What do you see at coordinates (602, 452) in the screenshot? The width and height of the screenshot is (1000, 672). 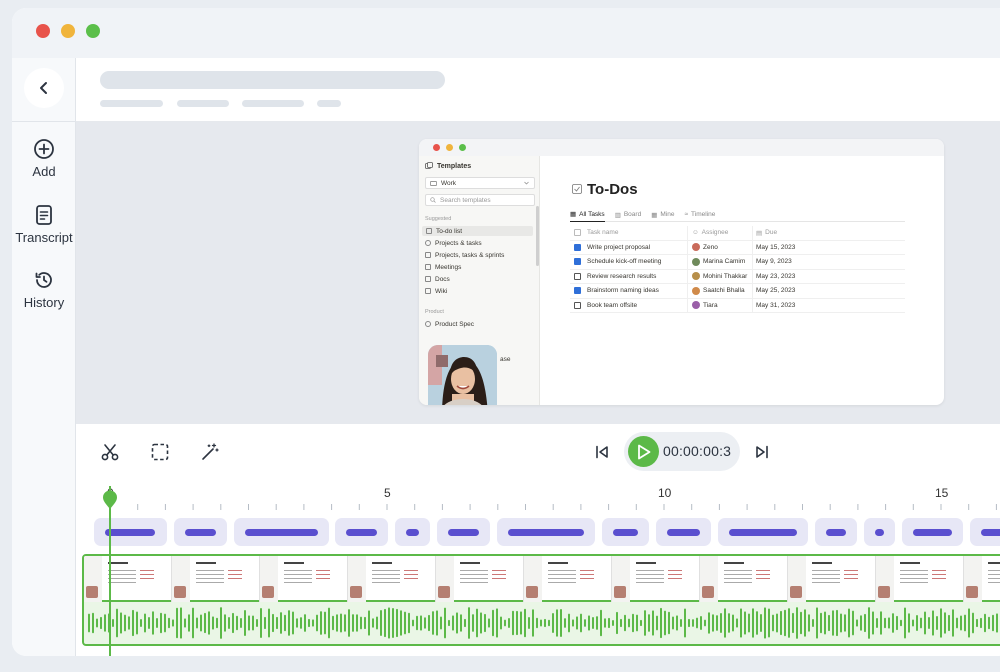 I see `skip-back-button` at bounding box center [602, 452].